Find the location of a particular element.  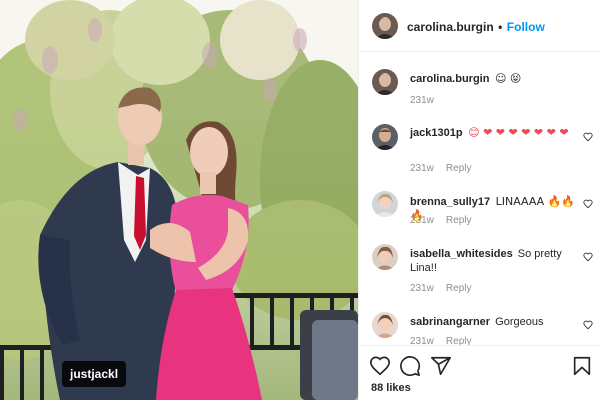

likes-count: 88 likes is located at coordinates (391, 388).